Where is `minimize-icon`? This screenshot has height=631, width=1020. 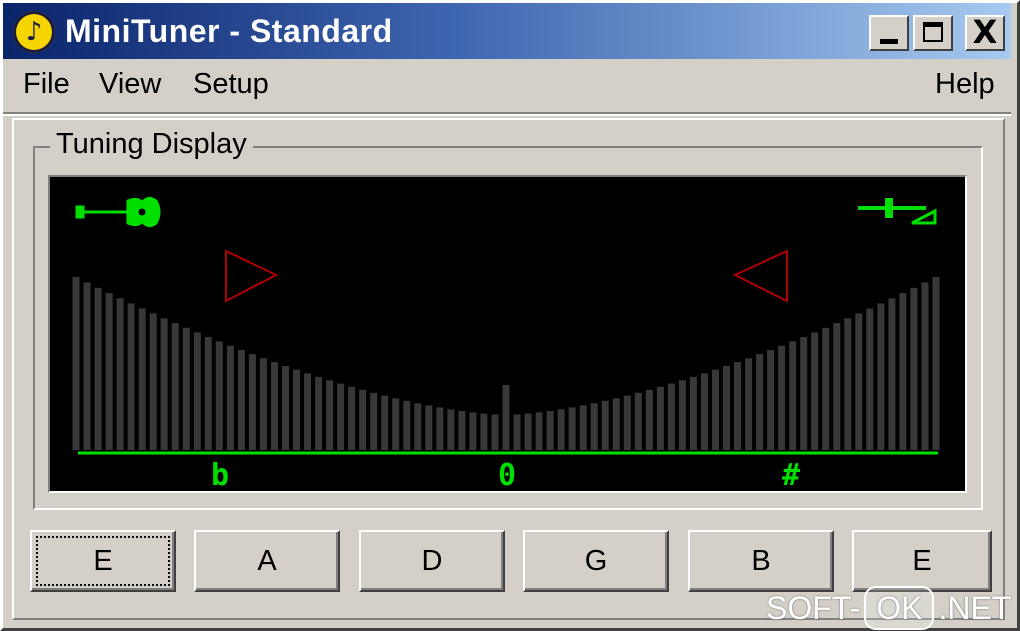
minimize-icon is located at coordinates (889, 41).